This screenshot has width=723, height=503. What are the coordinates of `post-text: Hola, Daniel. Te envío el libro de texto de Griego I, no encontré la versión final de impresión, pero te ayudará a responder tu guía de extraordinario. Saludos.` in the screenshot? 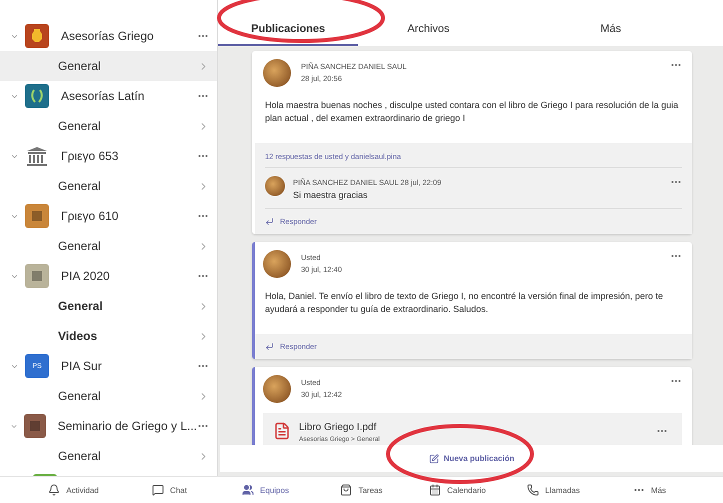 It's located at (464, 303).